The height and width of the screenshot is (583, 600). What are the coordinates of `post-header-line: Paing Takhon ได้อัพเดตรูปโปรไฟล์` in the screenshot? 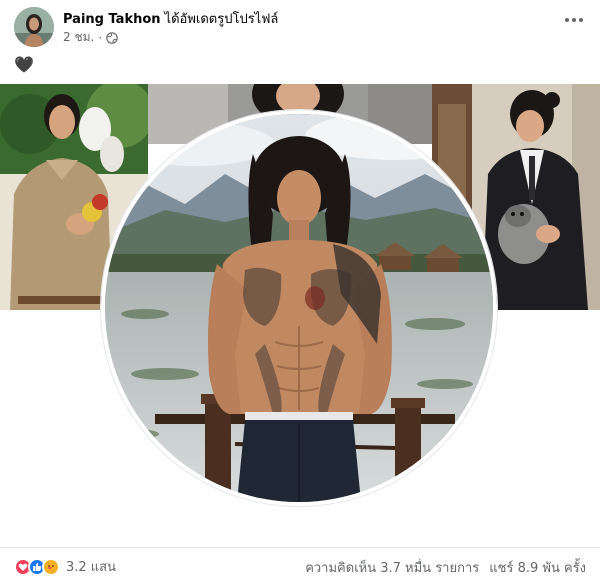 It's located at (170, 18).